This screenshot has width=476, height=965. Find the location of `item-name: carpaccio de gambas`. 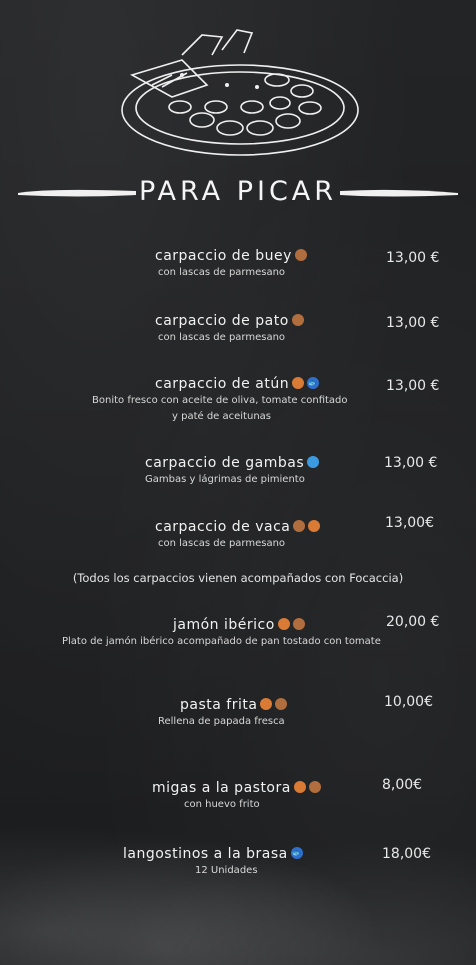

item-name: carpaccio de gambas is located at coordinates (225, 463).